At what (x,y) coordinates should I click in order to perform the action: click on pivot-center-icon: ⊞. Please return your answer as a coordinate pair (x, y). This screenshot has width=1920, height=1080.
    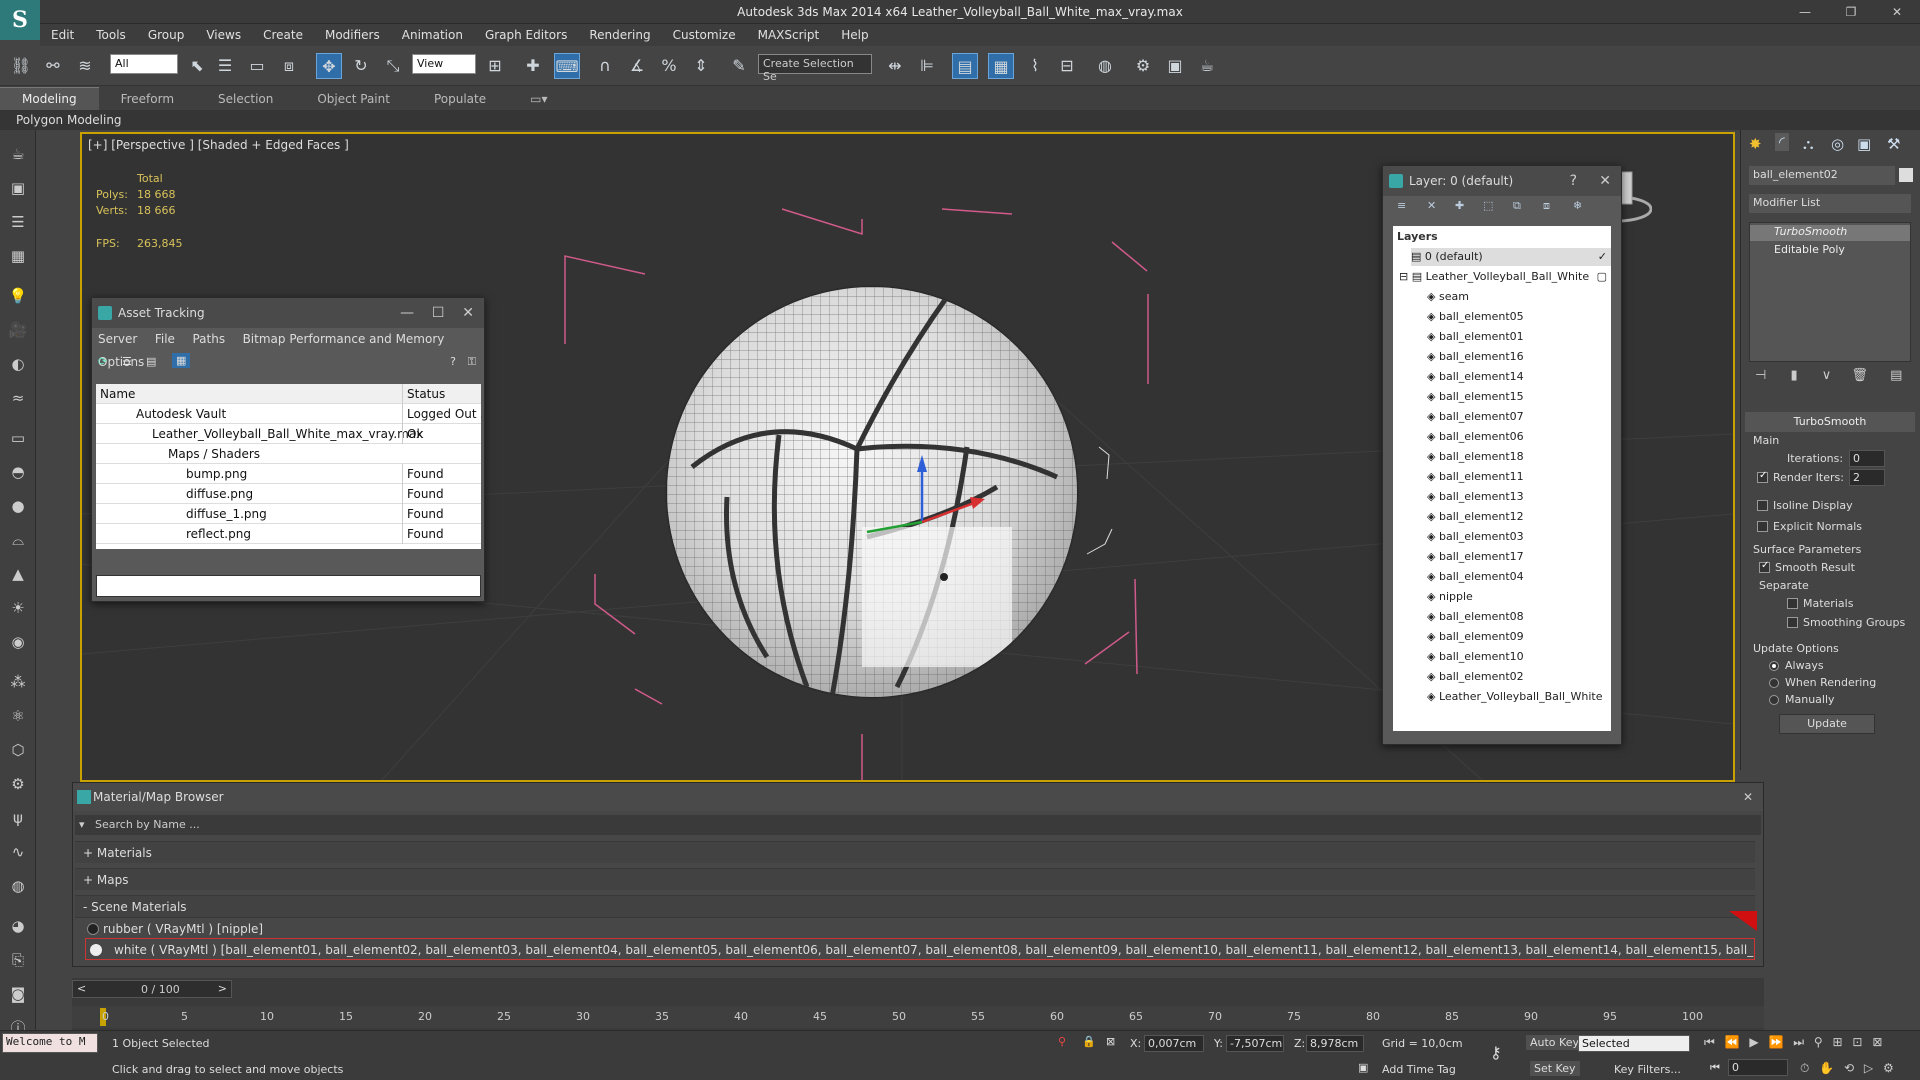
    Looking at the image, I should click on (495, 66).